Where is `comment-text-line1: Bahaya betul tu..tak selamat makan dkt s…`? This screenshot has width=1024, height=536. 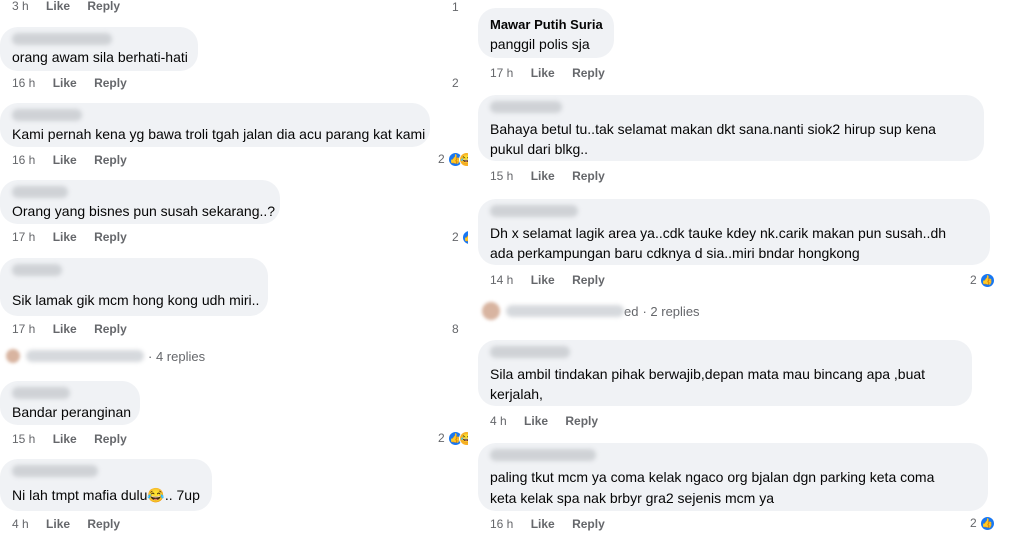 comment-text-line1: Bahaya betul tu..tak selamat makan dkt s… is located at coordinates (713, 129).